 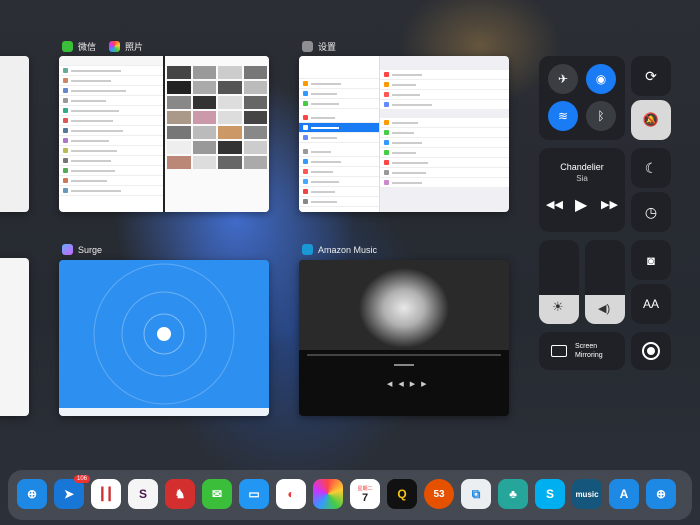 What do you see at coordinates (143, 494) in the screenshot?
I see `slack-icon: S` at bounding box center [143, 494].